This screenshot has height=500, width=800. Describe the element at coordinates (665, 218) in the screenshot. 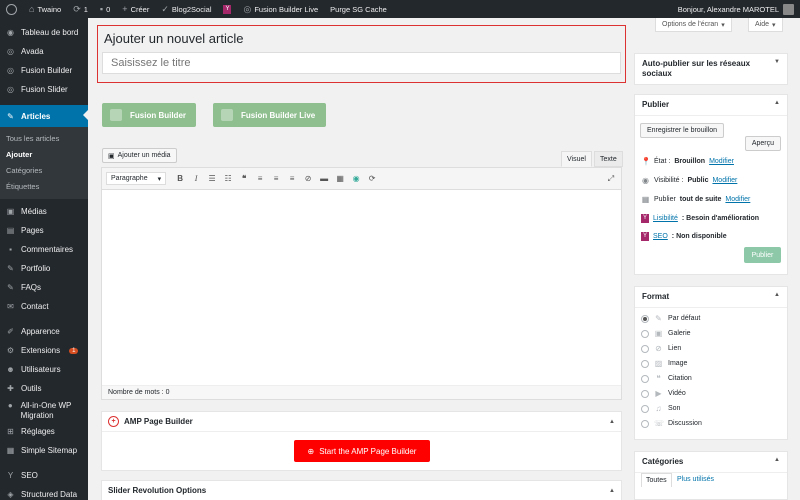

I see `readability-link: Lisibilité` at that location.